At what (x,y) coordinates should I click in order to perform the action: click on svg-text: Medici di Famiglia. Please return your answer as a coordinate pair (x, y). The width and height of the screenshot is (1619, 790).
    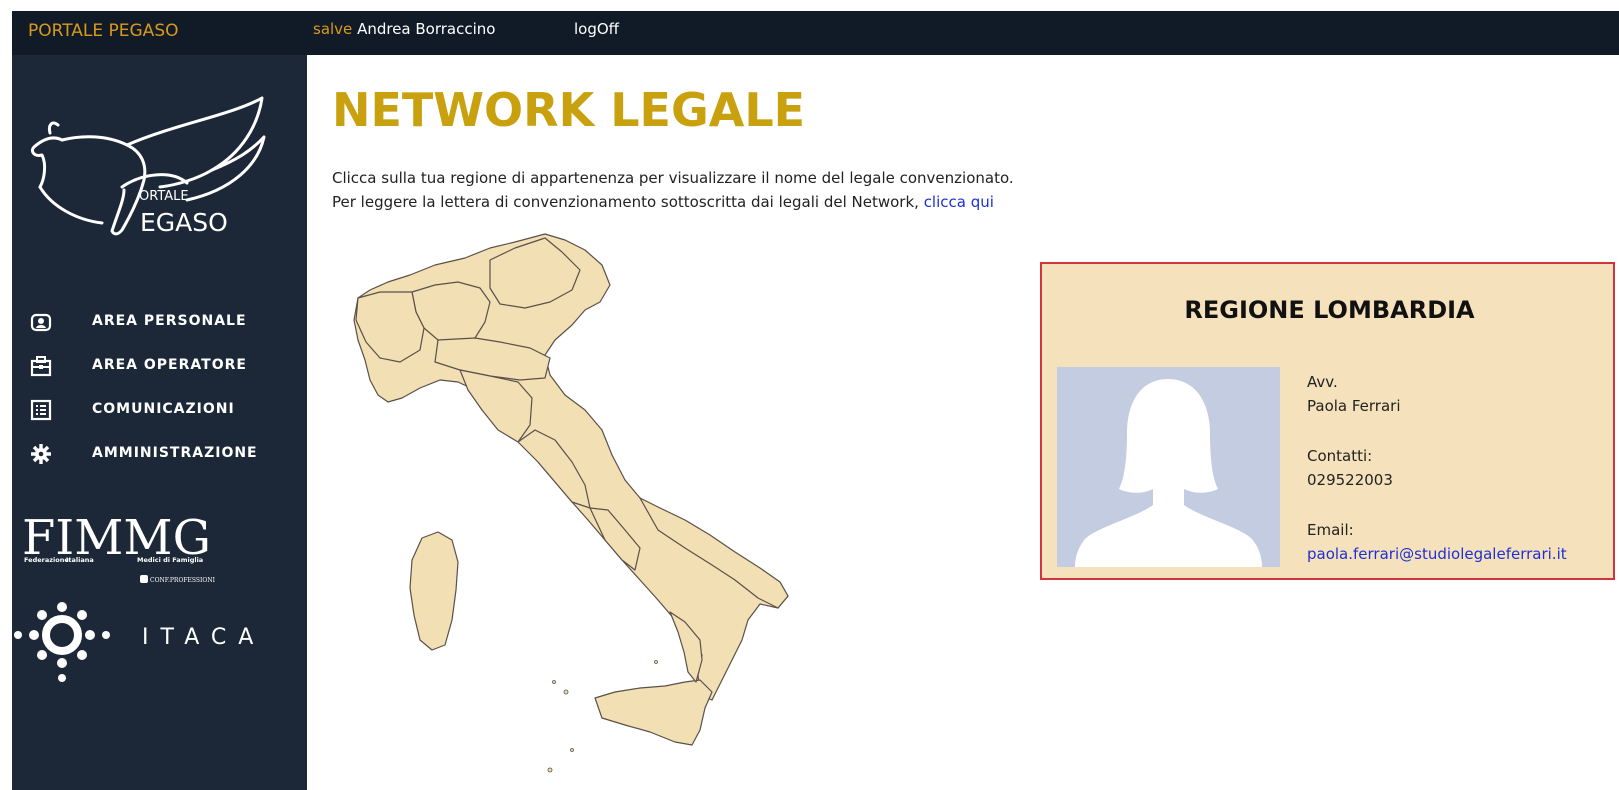
    Looking at the image, I should click on (170, 560).